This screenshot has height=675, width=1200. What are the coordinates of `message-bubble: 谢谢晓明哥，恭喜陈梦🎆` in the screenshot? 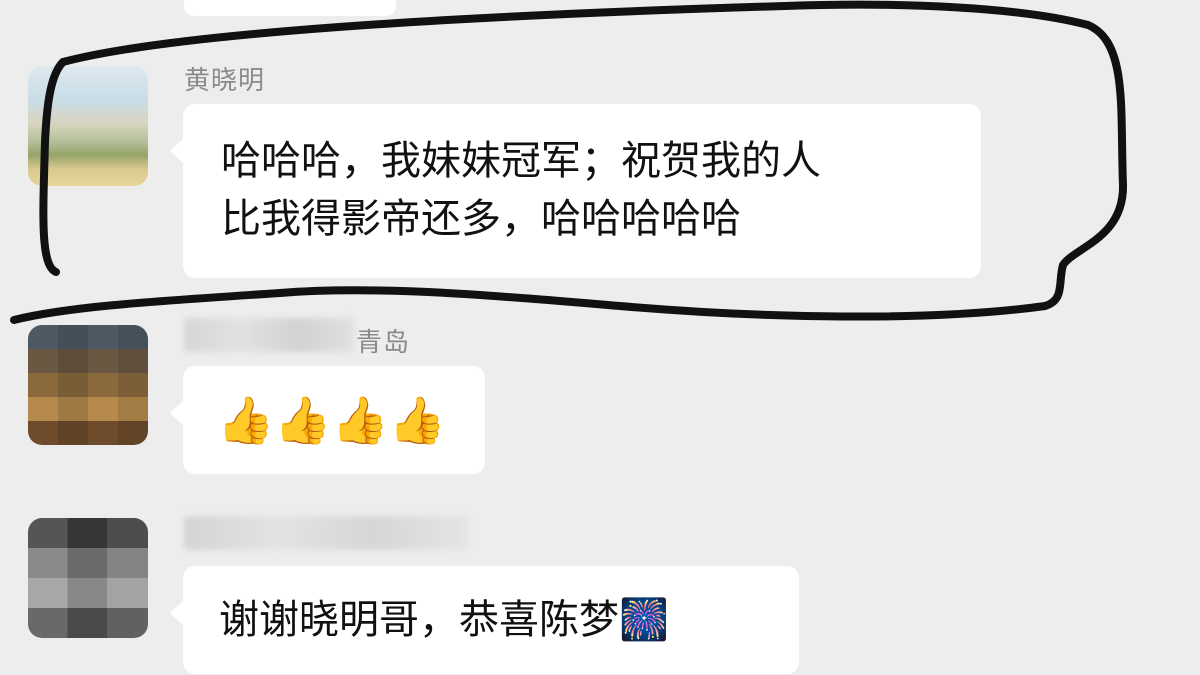 It's located at (484, 620).